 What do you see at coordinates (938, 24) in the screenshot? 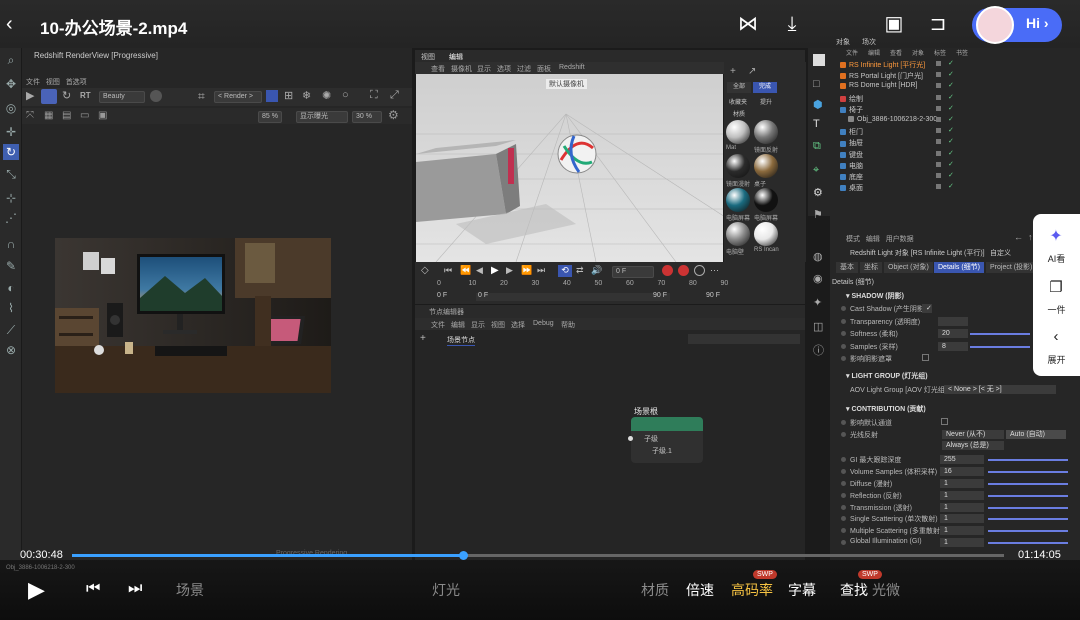
I see `exit-fullscreen-icon: ⊐` at bounding box center [938, 24].